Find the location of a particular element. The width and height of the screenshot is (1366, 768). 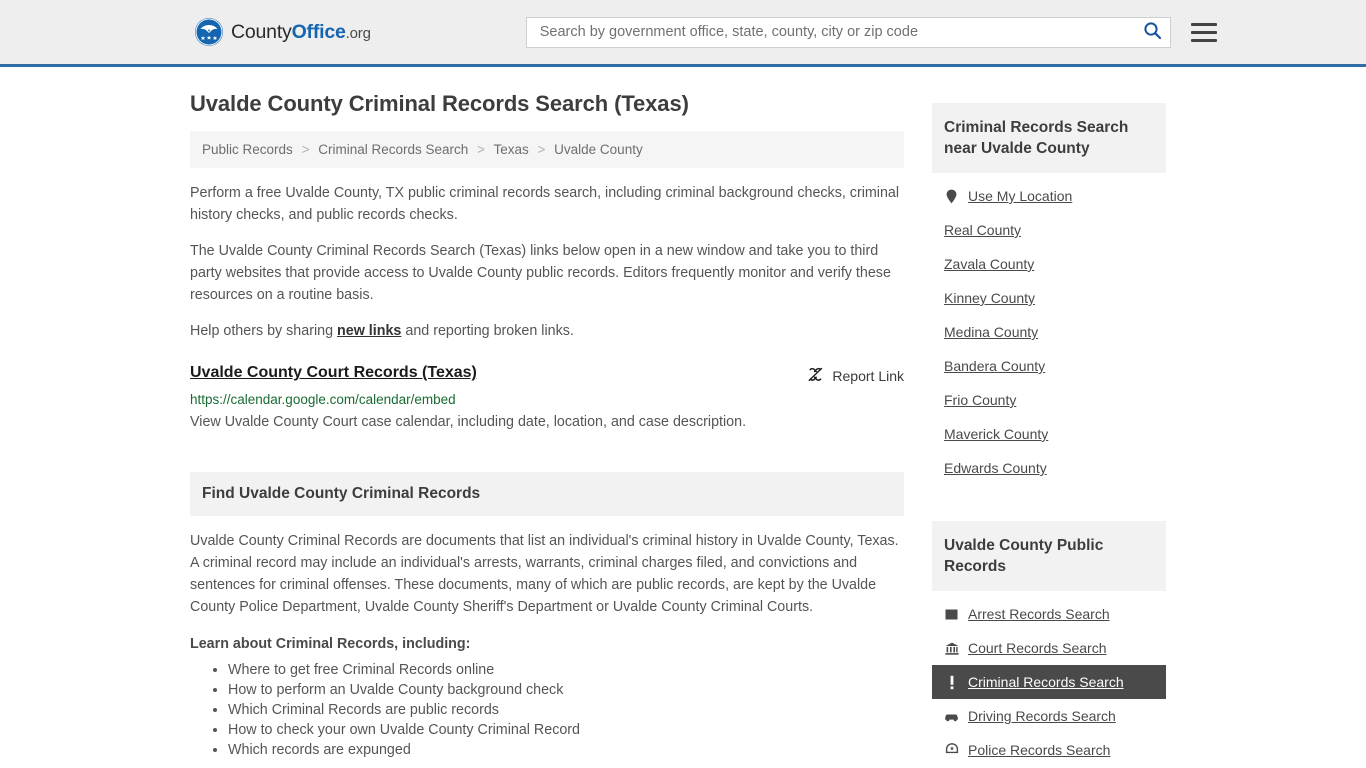

car-icon is located at coordinates (951, 716).